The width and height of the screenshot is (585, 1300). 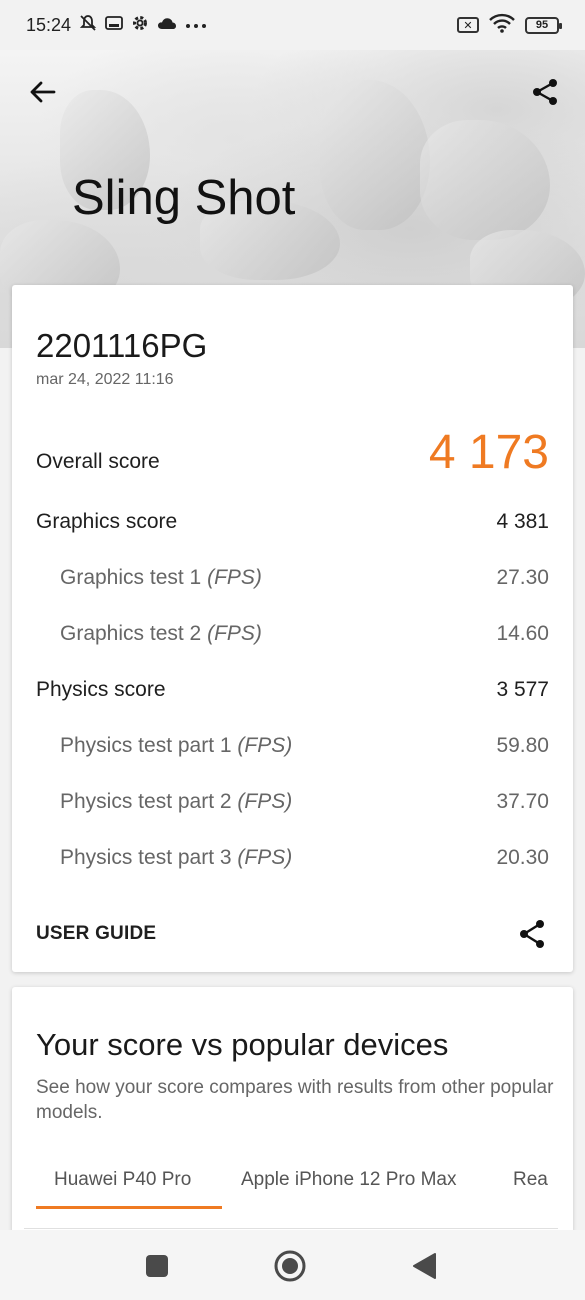 I want to click on muted-icon, so click(x=88, y=25).